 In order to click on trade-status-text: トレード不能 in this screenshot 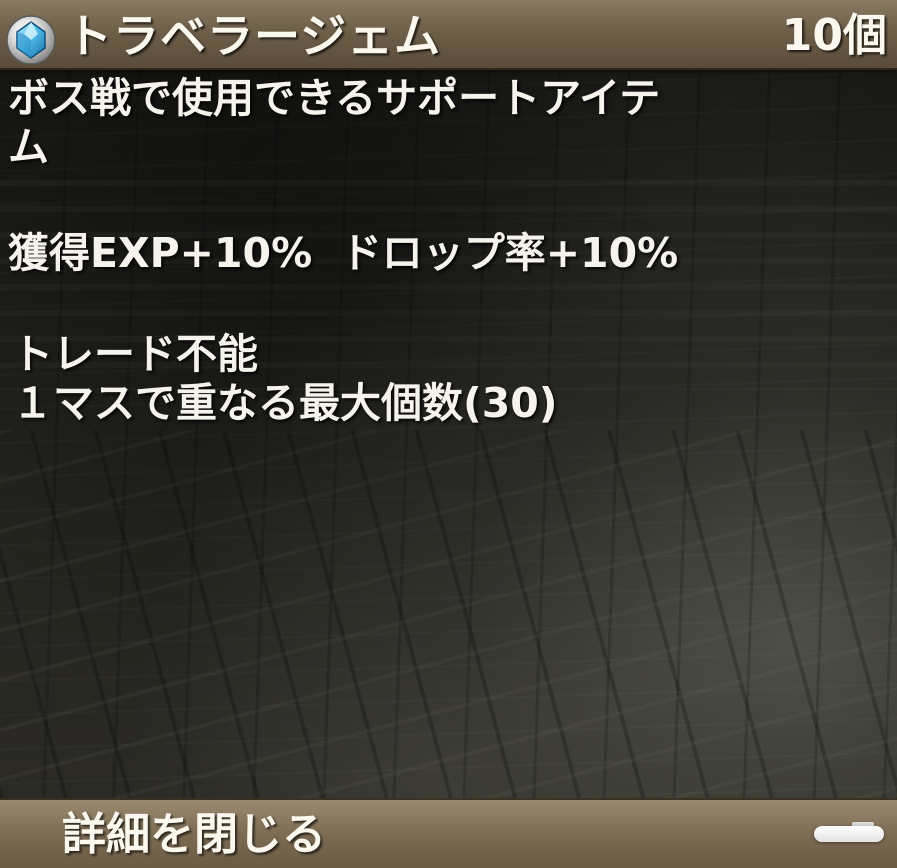, I will do `click(135, 354)`.